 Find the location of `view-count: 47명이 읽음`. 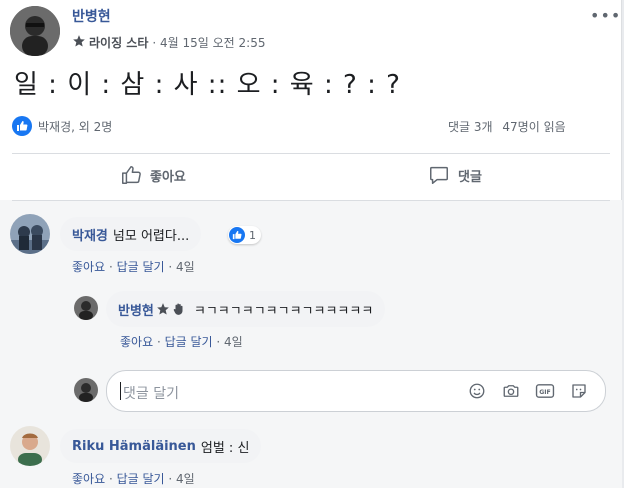

view-count: 47명이 읽음 is located at coordinates (534, 127).